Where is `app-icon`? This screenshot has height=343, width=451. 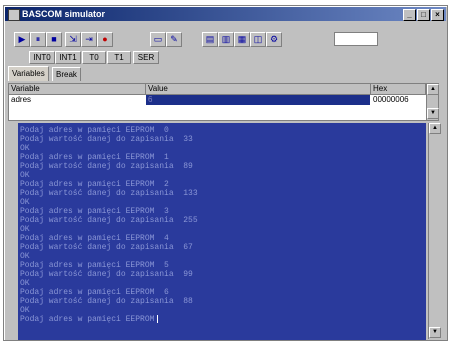 app-icon is located at coordinates (14, 15).